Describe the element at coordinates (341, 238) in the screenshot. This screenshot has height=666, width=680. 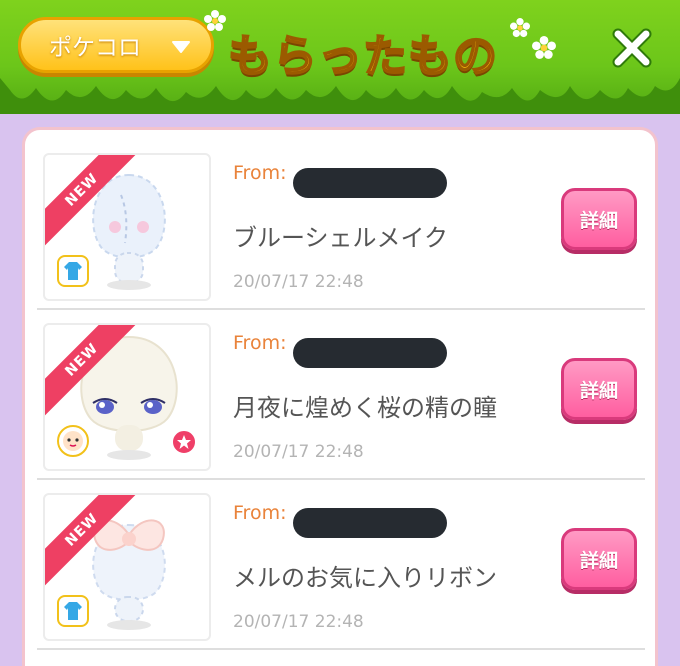
I see `item-name: ブルーシェルメイク` at that location.